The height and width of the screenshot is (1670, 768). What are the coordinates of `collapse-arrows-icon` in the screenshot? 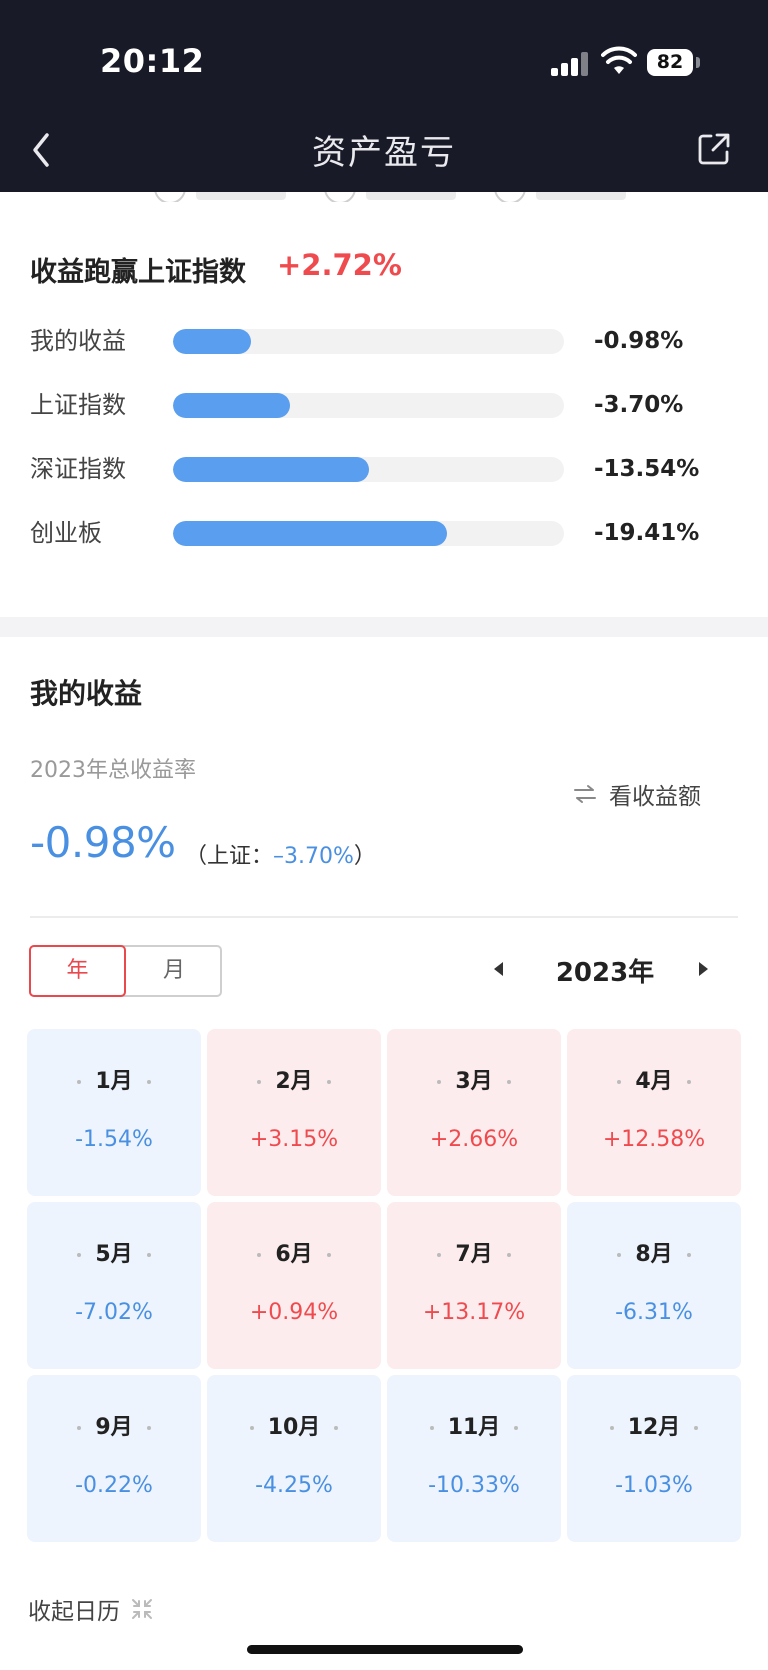 It's located at (142, 1609).